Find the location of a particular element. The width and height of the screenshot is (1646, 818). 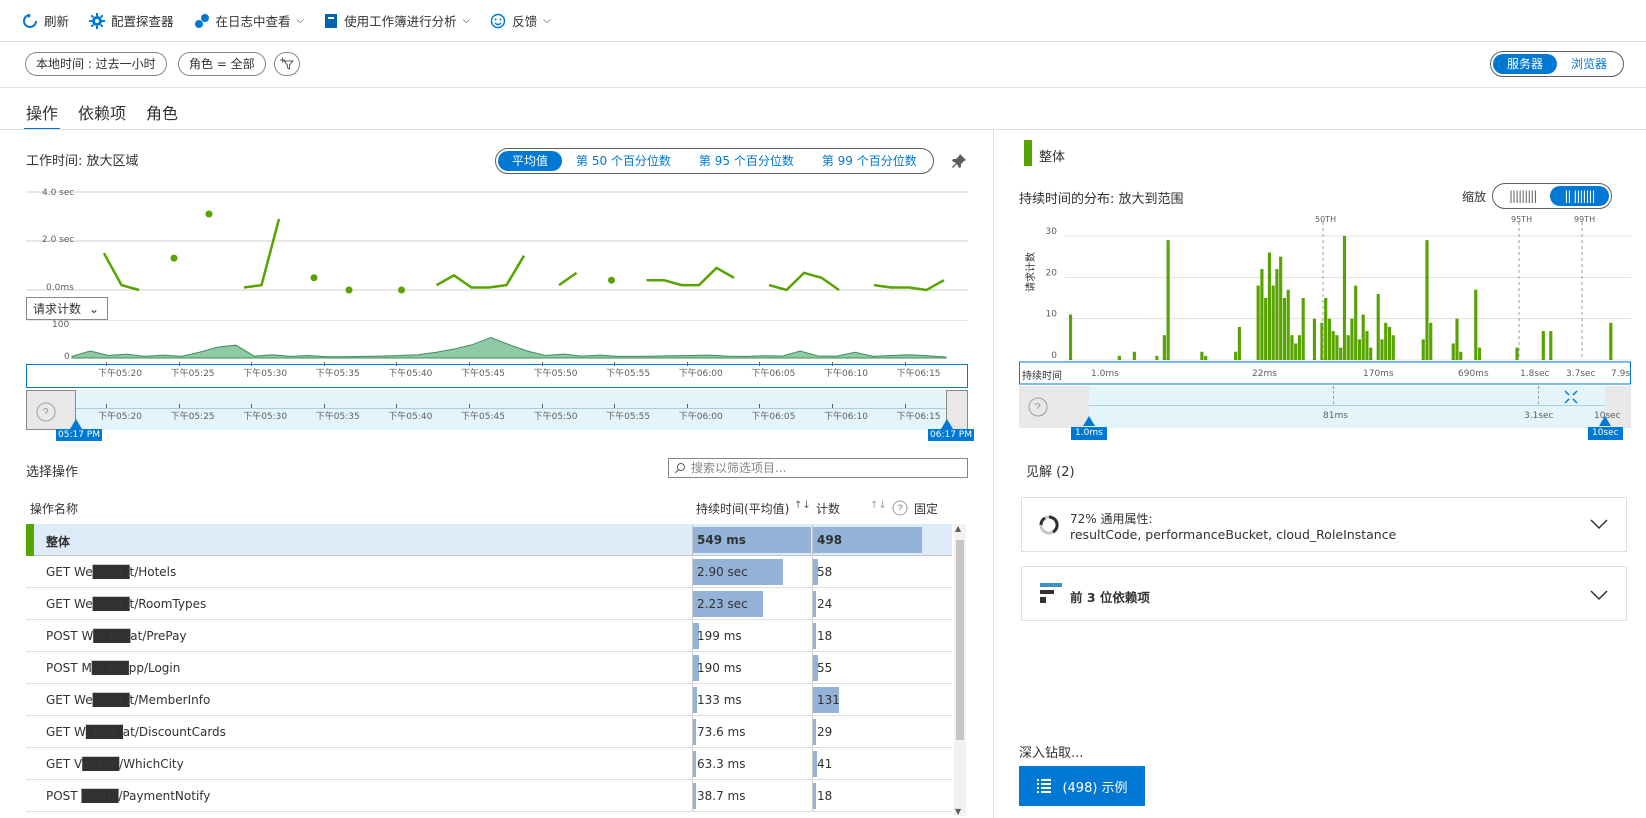

col-header-count: 计数 is located at coordinates (828, 508).